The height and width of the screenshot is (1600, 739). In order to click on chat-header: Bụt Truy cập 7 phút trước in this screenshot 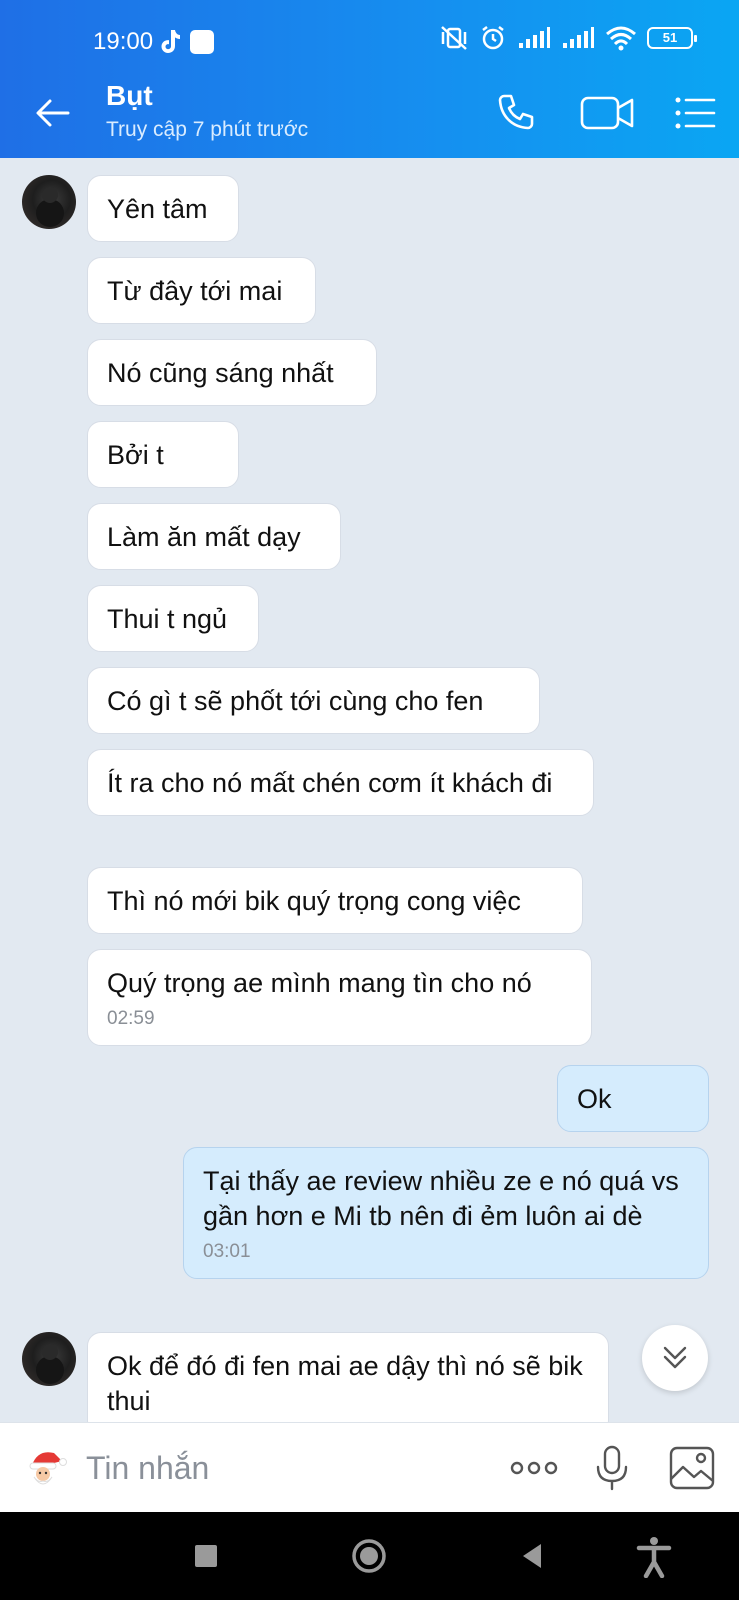, I will do `click(369, 113)`.